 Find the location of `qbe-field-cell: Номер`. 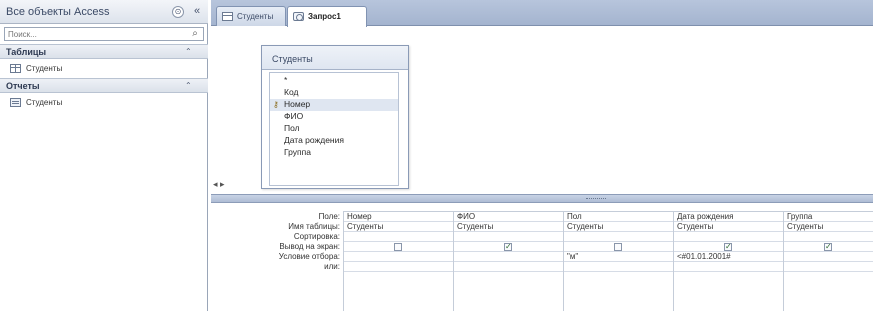

qbe-field-cell: Номер is located at coordinates (398, 217).